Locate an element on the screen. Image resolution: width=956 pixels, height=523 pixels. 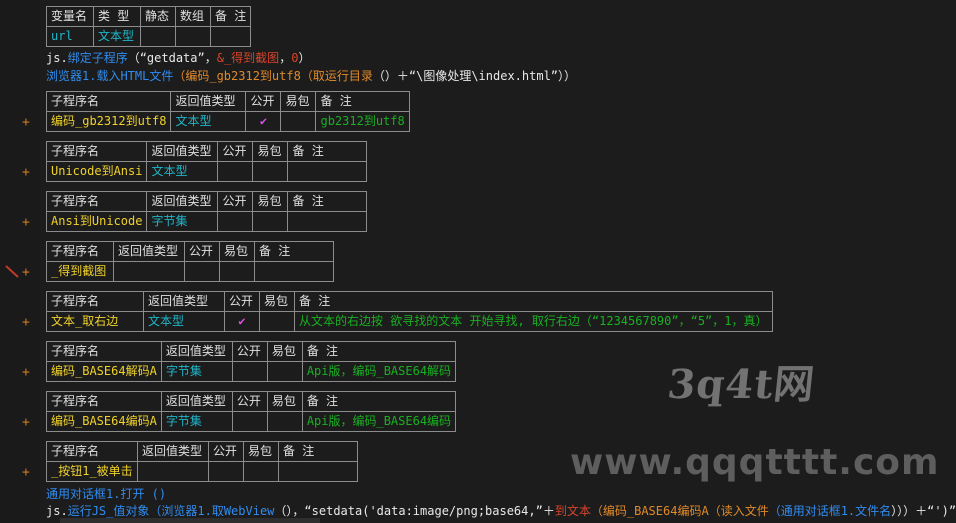
code-token: （编码_BASE64编码A is located at coordinates (649, 511).